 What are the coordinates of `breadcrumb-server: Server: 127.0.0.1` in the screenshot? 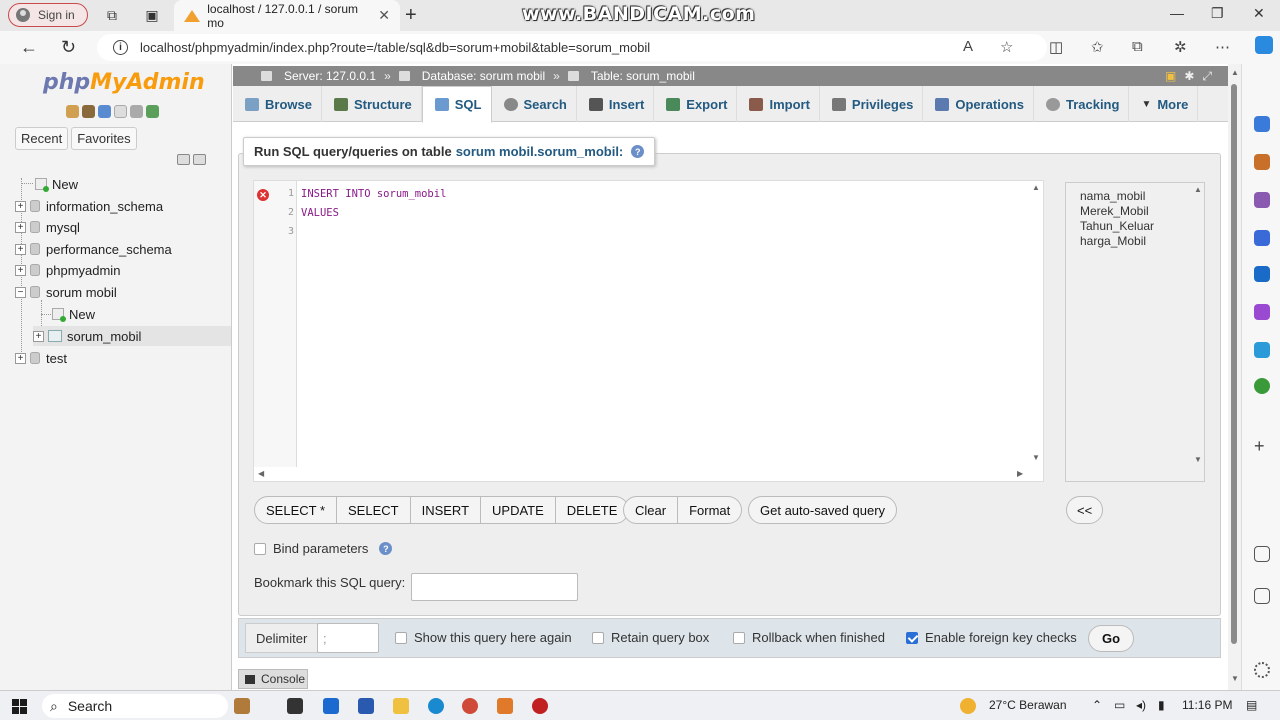 It's located at (330, 76).